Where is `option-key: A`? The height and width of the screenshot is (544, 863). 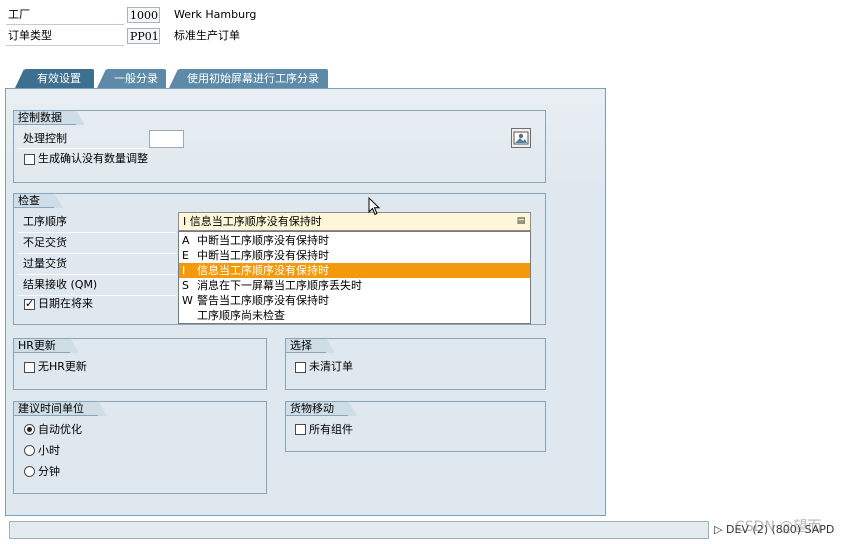
option-key: A is located at coordinates (186, 240).